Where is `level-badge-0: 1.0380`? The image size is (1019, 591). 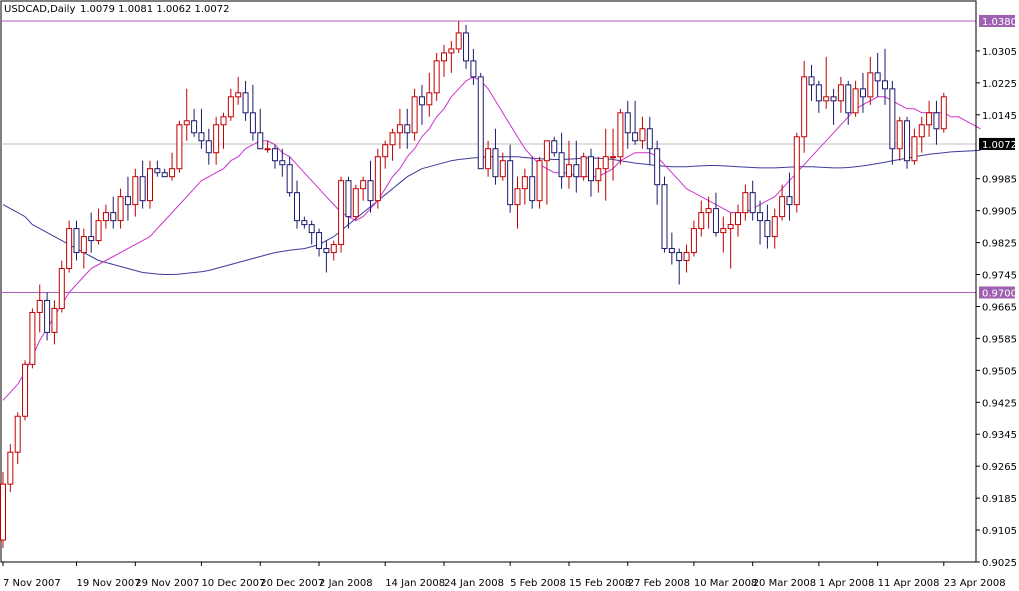
level-badge-0: 1.0380 is located at coordinates (999, 22).